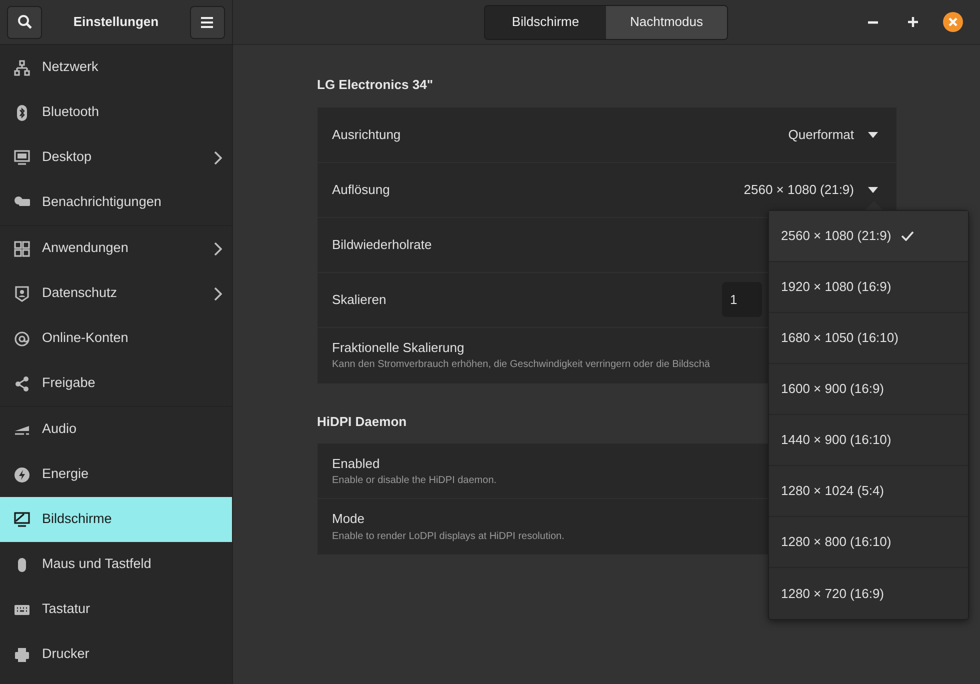  I want to click on network-icon, so click(22, 68).